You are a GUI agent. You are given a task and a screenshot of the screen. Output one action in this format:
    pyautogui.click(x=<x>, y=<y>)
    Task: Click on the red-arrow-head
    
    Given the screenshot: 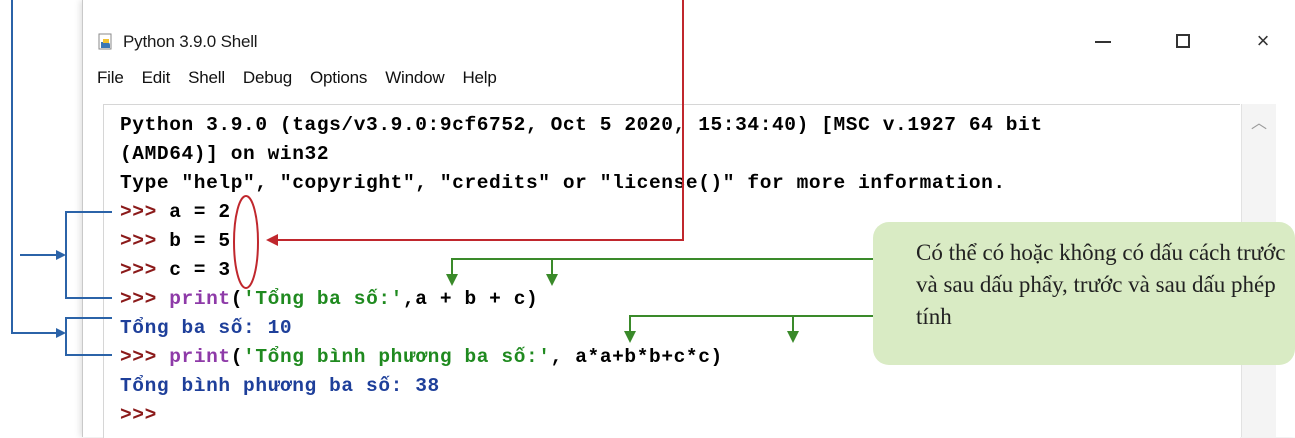 What is the action you would take?
    pyautogui.click(x=272, y=240)
    